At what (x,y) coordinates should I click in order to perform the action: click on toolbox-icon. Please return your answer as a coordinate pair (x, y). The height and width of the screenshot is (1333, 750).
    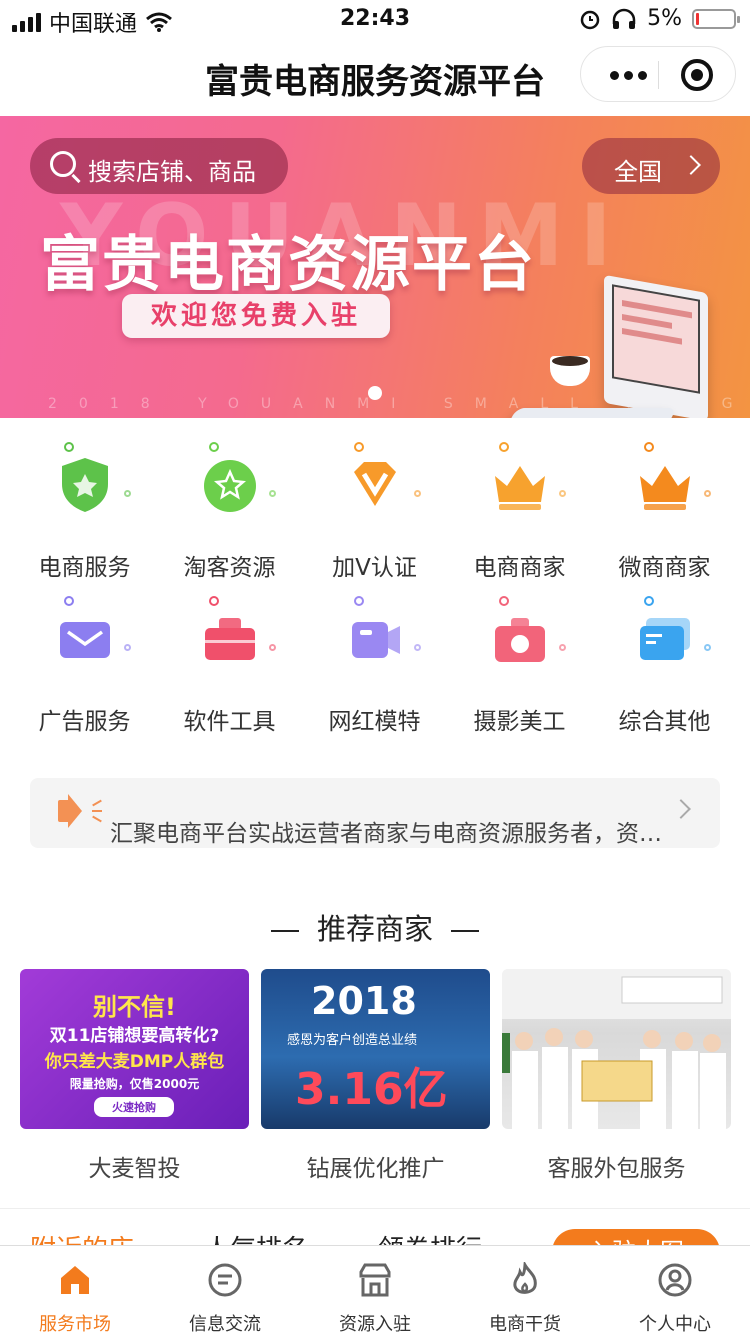
    Looking at the image, I should click on (230, 639).